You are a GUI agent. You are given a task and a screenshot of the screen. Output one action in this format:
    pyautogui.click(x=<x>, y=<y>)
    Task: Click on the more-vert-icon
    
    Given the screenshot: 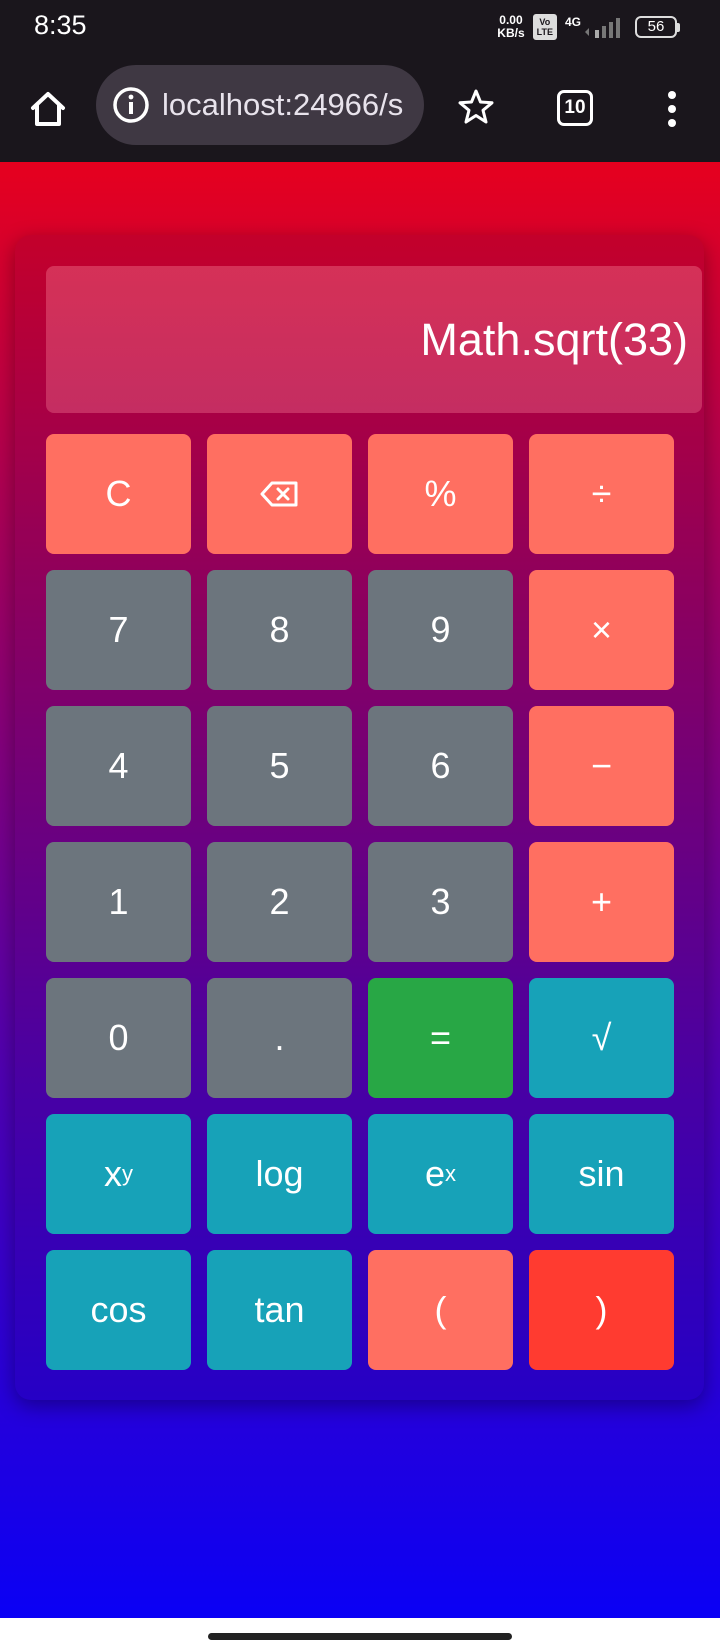 What is the action you would take?
    pyautogui.click(x=672, y=109)
    